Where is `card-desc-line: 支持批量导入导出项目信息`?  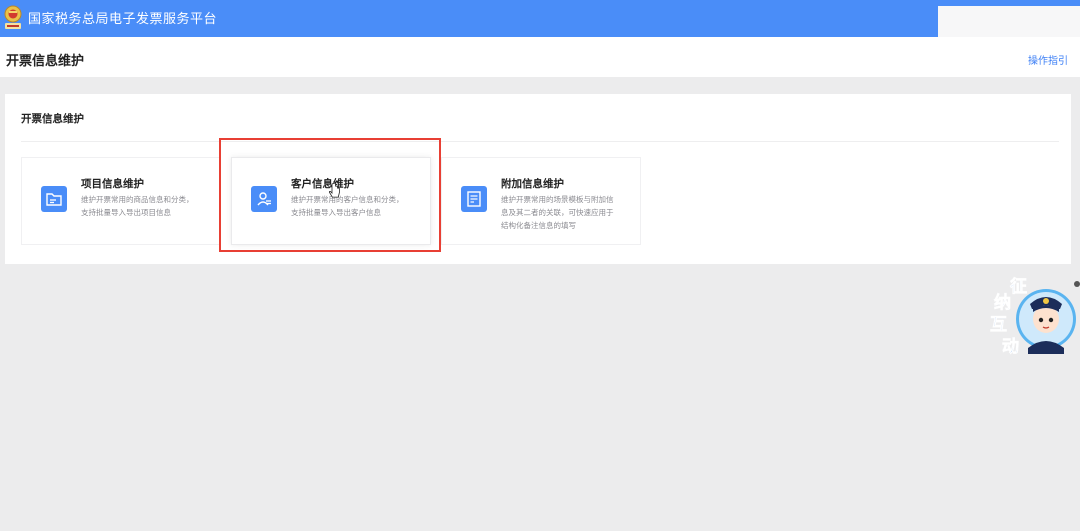 card-desc-line: 支持批量导入导出项目信息 is located at coordinates (126, 212).